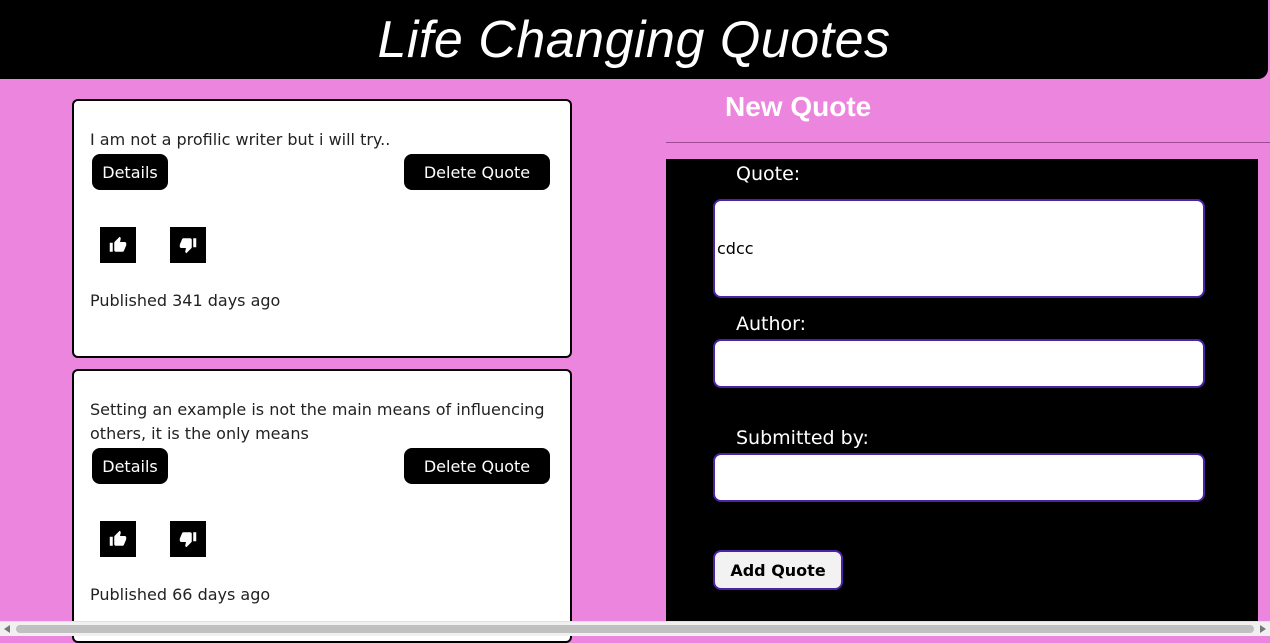  I want to click on horizontal-scrollbar, so click(635, 628).